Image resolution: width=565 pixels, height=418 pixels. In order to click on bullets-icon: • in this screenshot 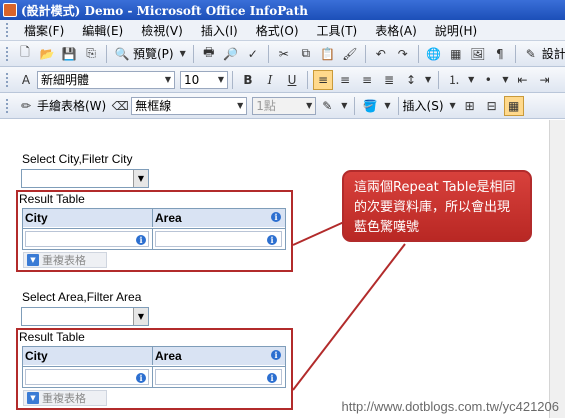, I will do `click(488, 80)`.